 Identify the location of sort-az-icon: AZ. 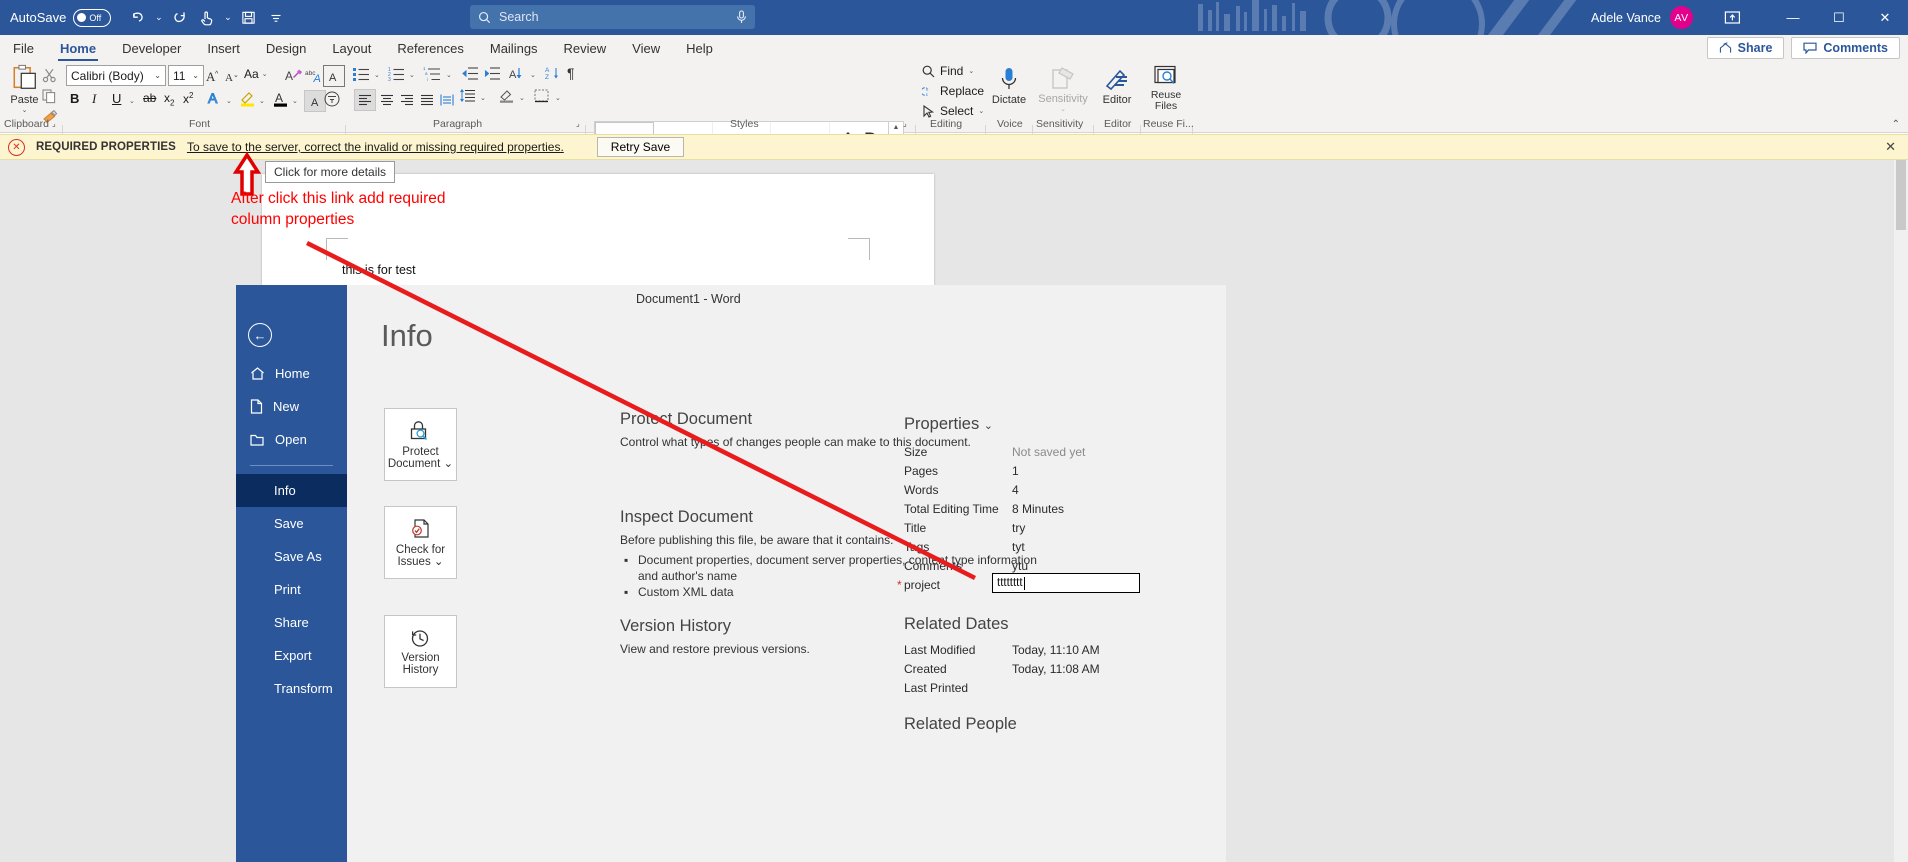
(553, 75).